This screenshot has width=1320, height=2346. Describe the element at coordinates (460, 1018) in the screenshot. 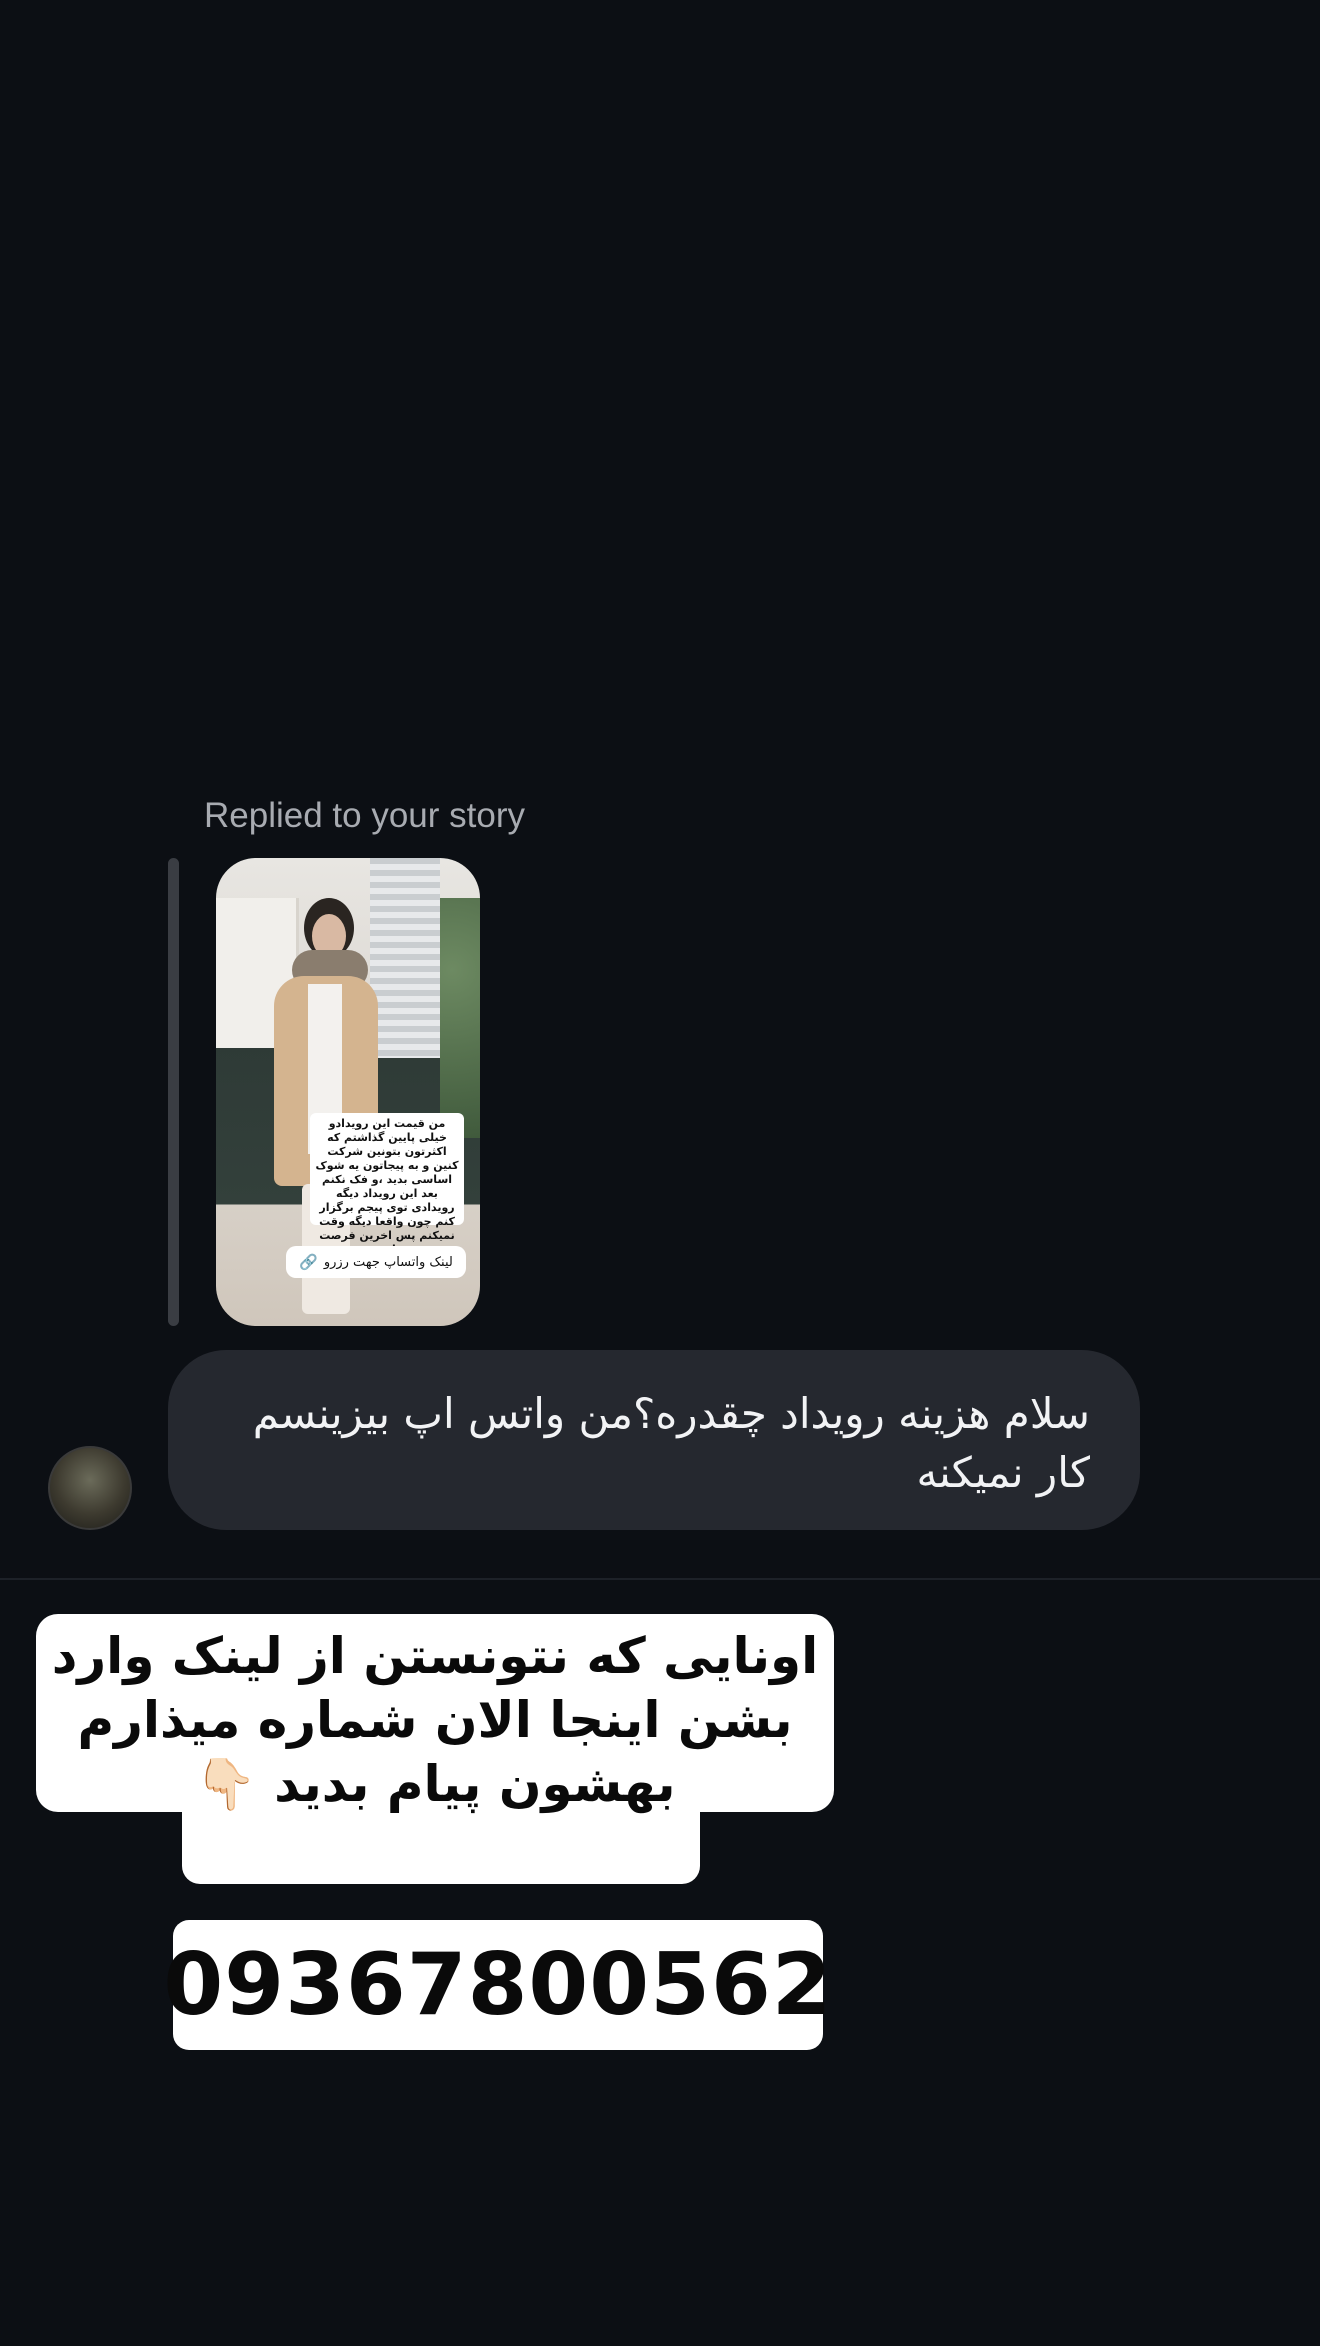

I see `story-background-plant` at that location.